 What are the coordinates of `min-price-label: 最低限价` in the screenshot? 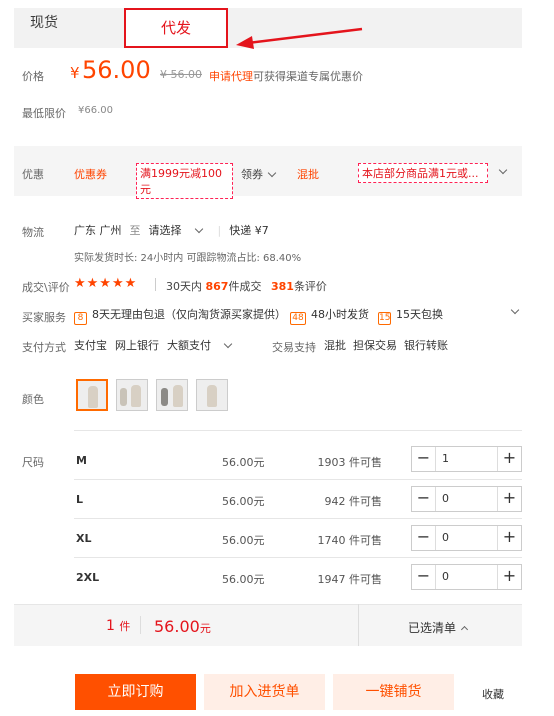 It's located at (44, 113).